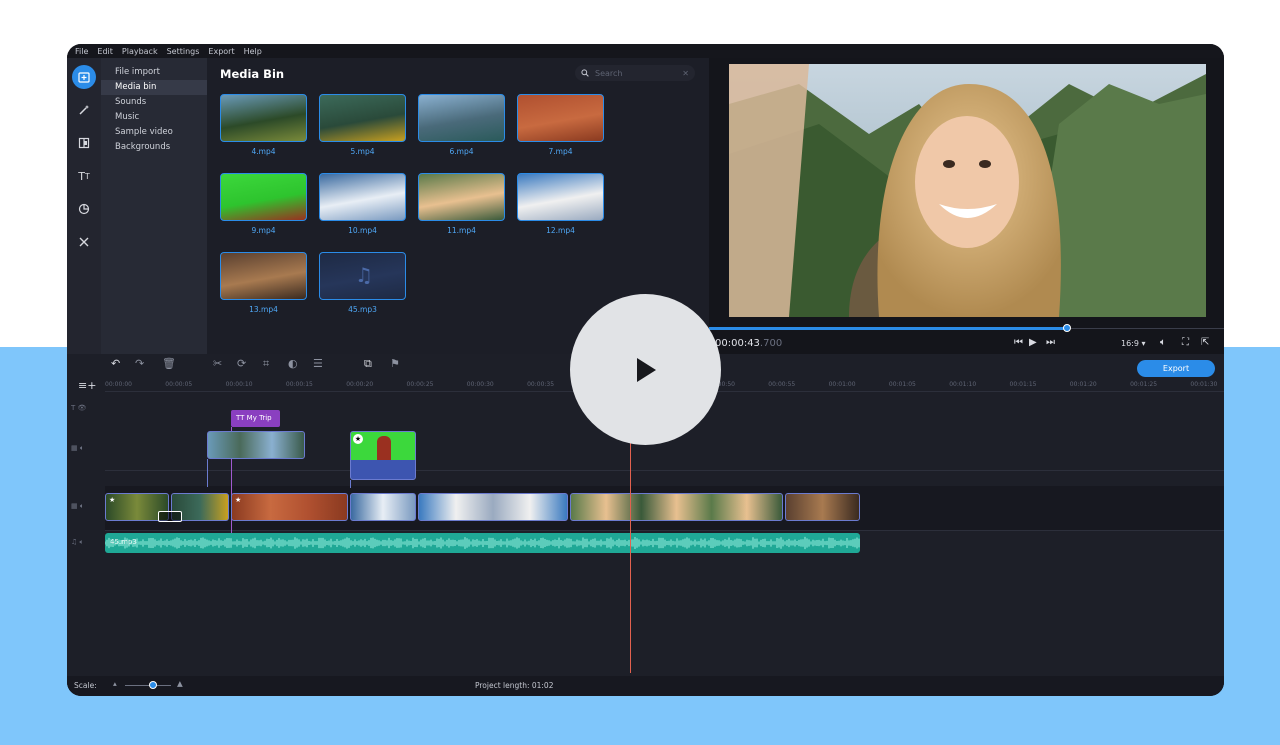  I want to click on audio-clip: 45.mp3, so click(482, 543).